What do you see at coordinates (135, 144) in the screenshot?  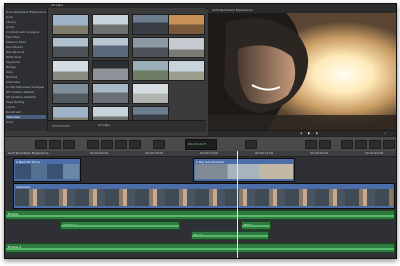 I see `overwrite-button` at bounding box center [135, 144].